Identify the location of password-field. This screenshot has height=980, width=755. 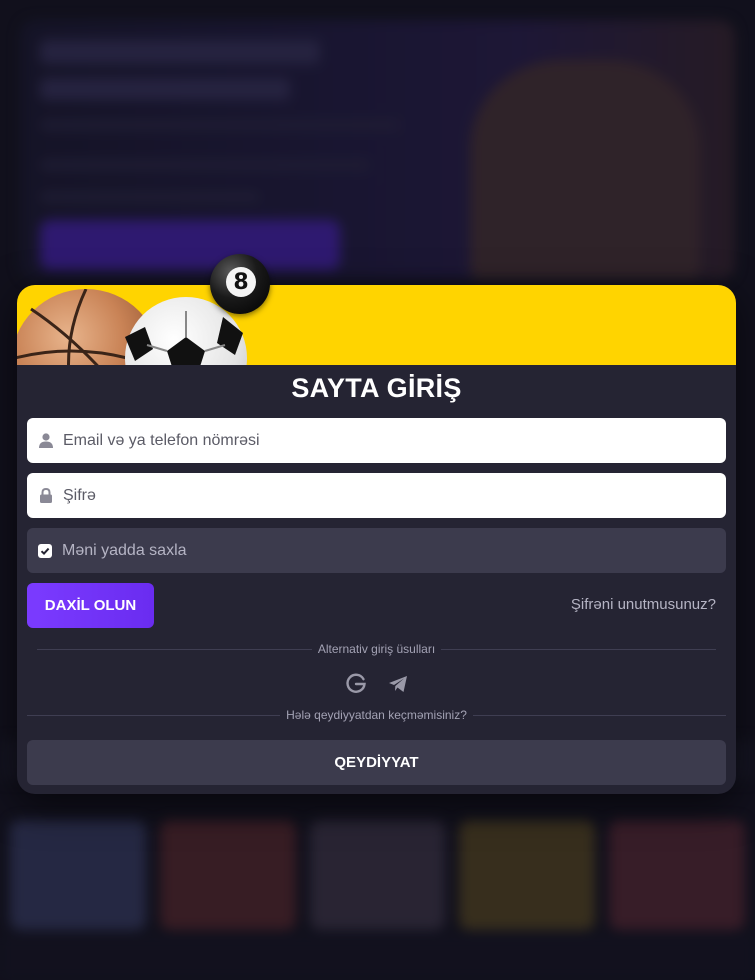
(376, 495).